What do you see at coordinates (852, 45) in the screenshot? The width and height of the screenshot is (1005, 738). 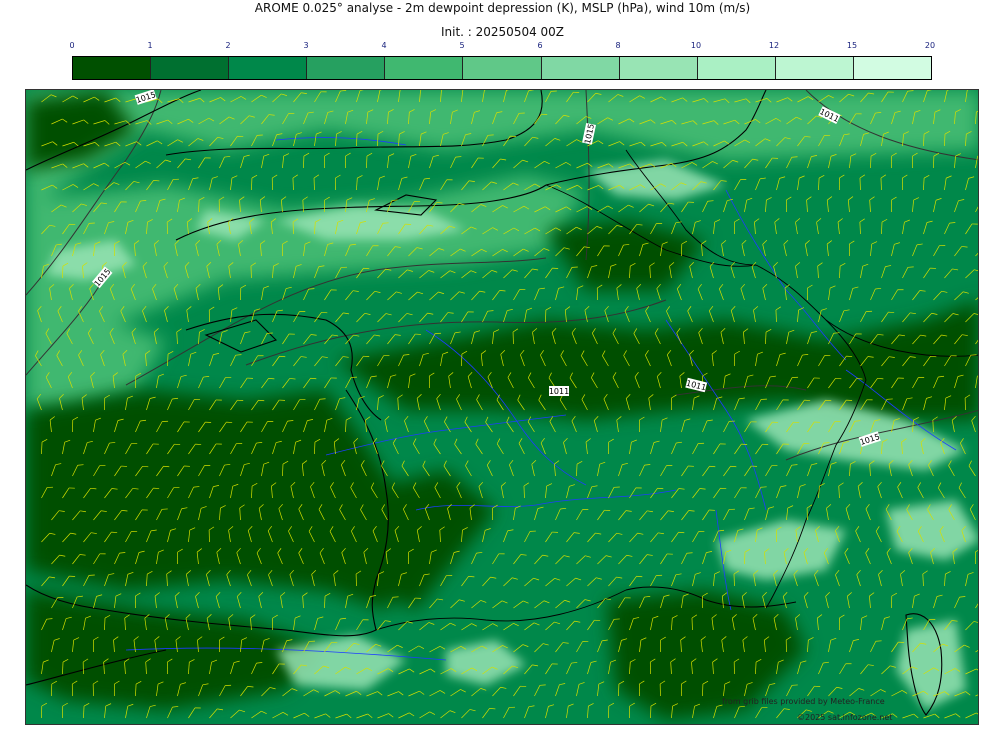 I see `colorbar-tick: 15` at bounding box center [852, 45].